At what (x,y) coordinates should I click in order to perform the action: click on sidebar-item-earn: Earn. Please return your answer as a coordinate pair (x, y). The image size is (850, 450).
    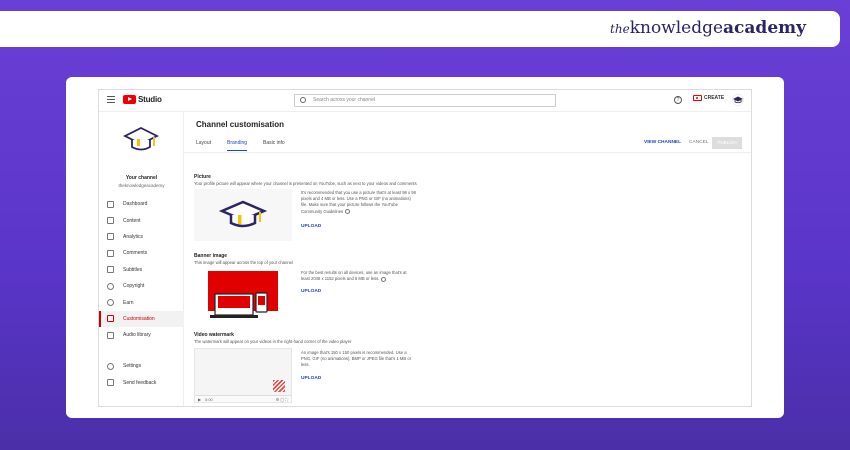
    Looking at the image, I should click on (141, 302).